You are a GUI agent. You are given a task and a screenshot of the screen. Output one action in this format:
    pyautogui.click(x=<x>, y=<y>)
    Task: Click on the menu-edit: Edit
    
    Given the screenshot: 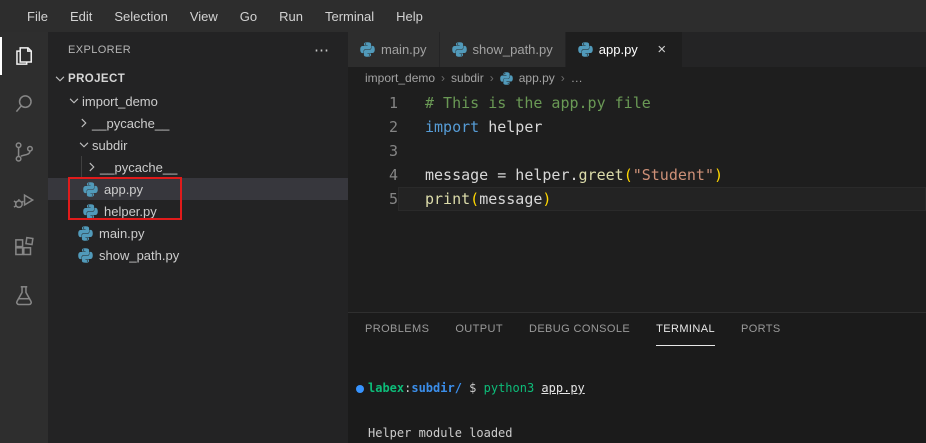 What is the action you would take?
    pyautogui.click(x=81, y=16)
    